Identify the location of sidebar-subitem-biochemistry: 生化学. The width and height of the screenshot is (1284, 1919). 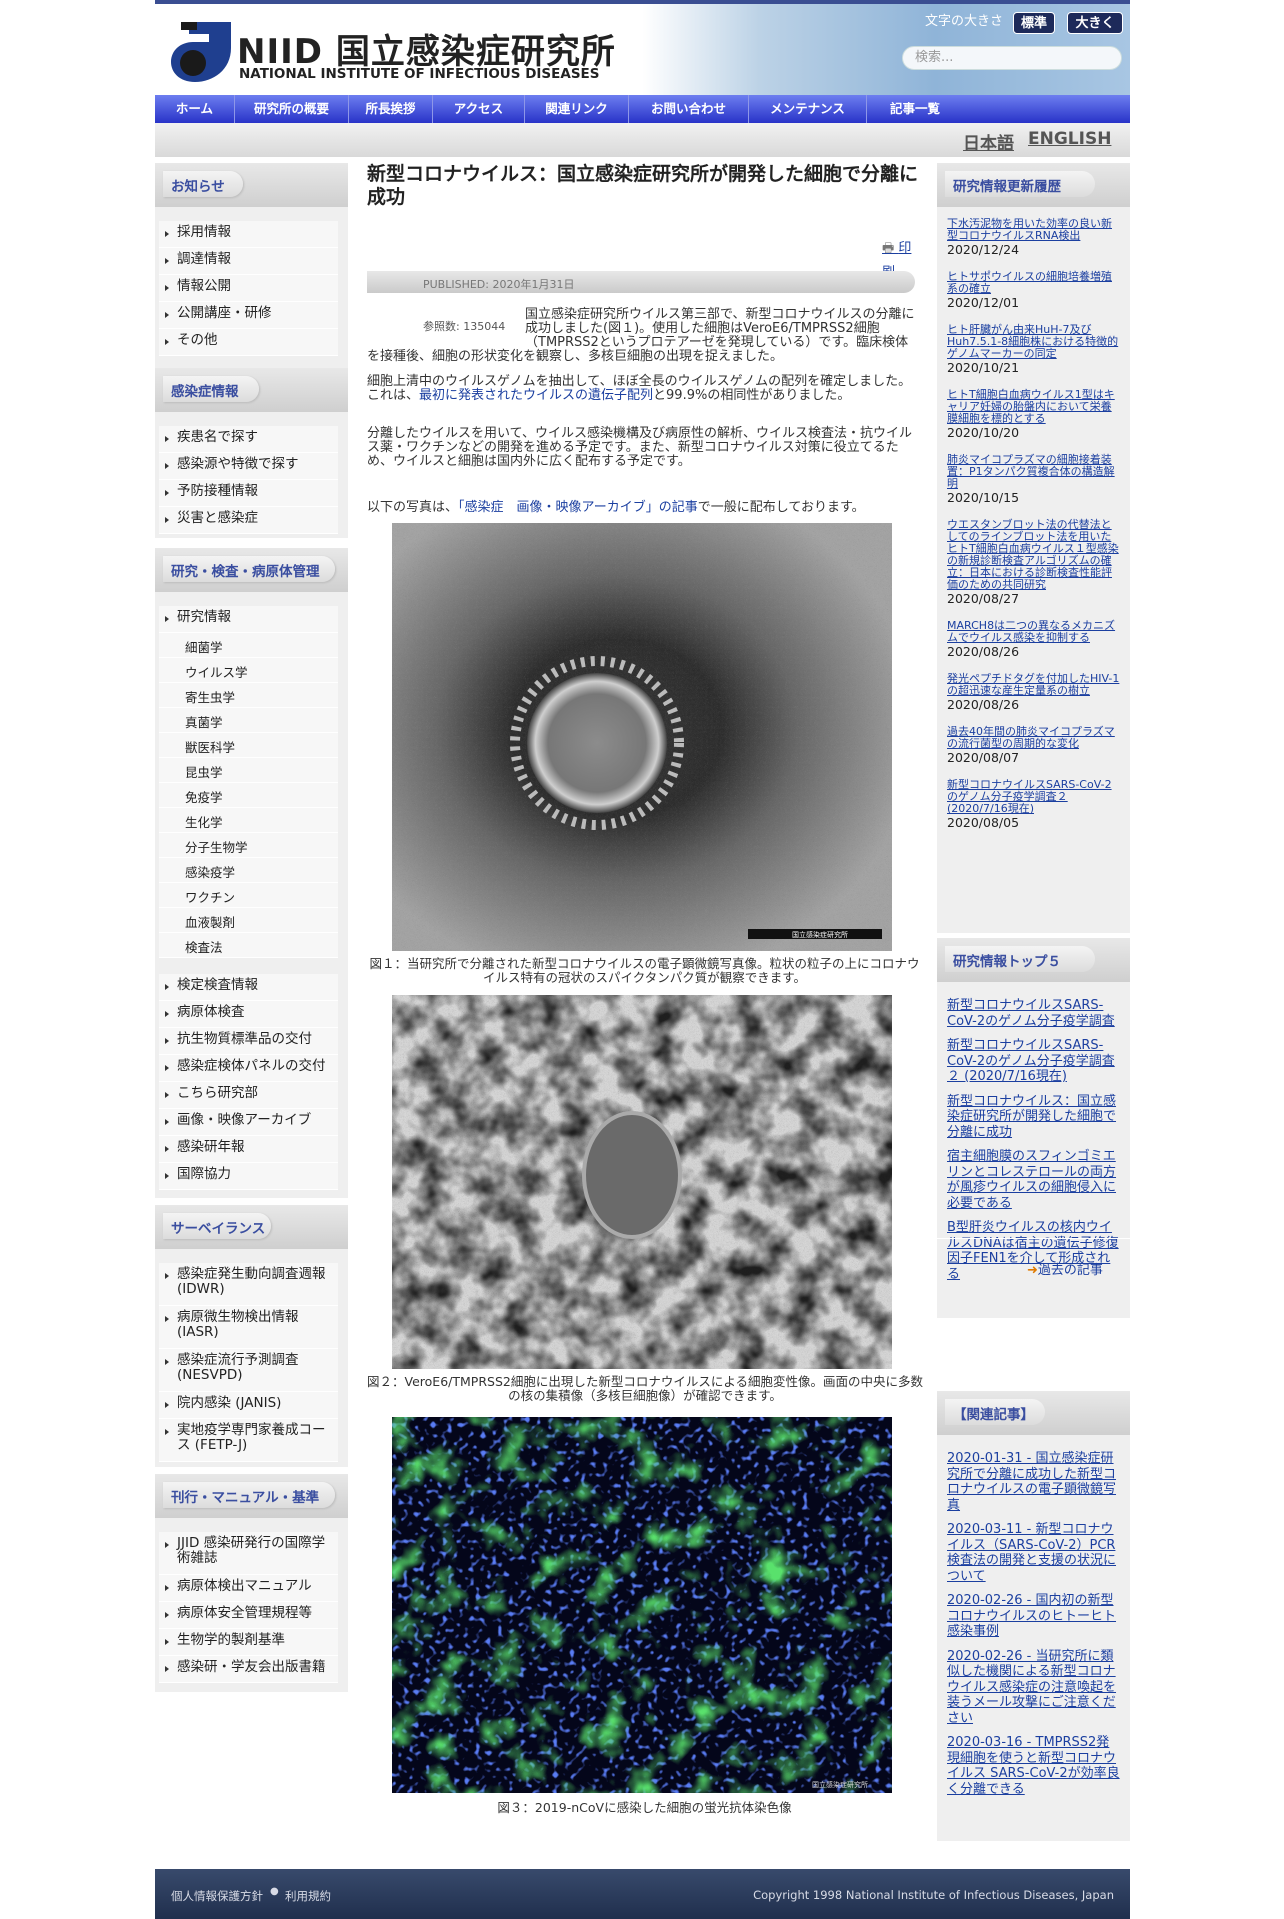
(248, 820).